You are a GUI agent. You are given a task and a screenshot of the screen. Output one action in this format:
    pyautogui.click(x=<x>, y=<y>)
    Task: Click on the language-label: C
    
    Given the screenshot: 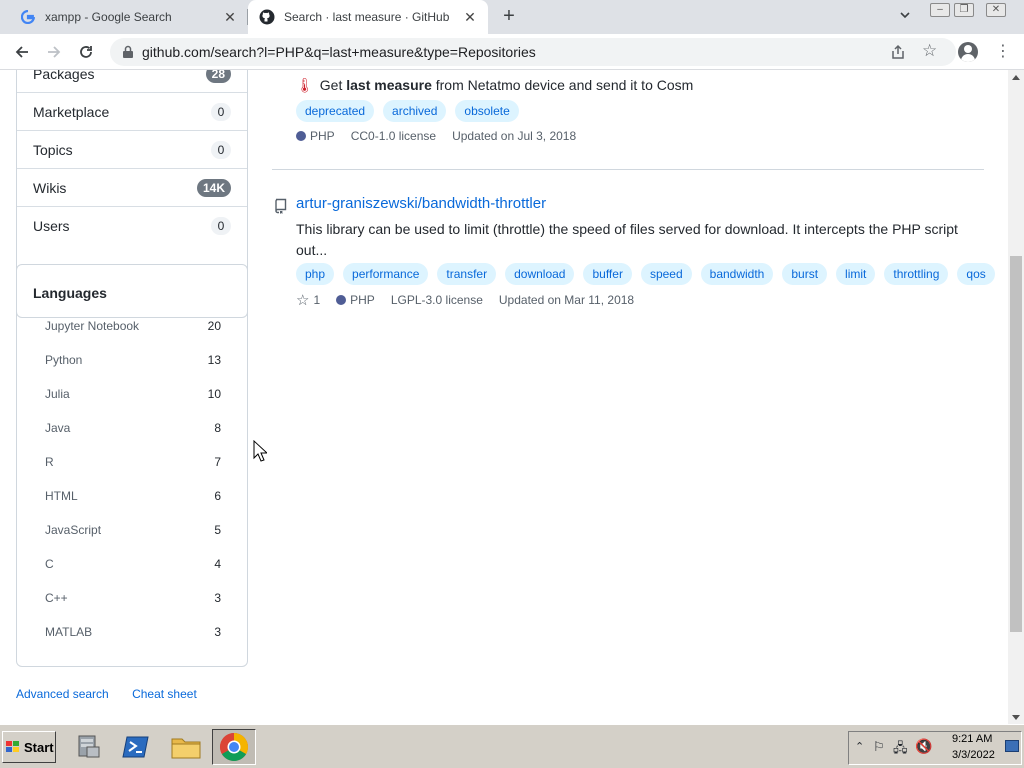 What is the action you would take?
    pyautogui.click(x=49, y=564)
    